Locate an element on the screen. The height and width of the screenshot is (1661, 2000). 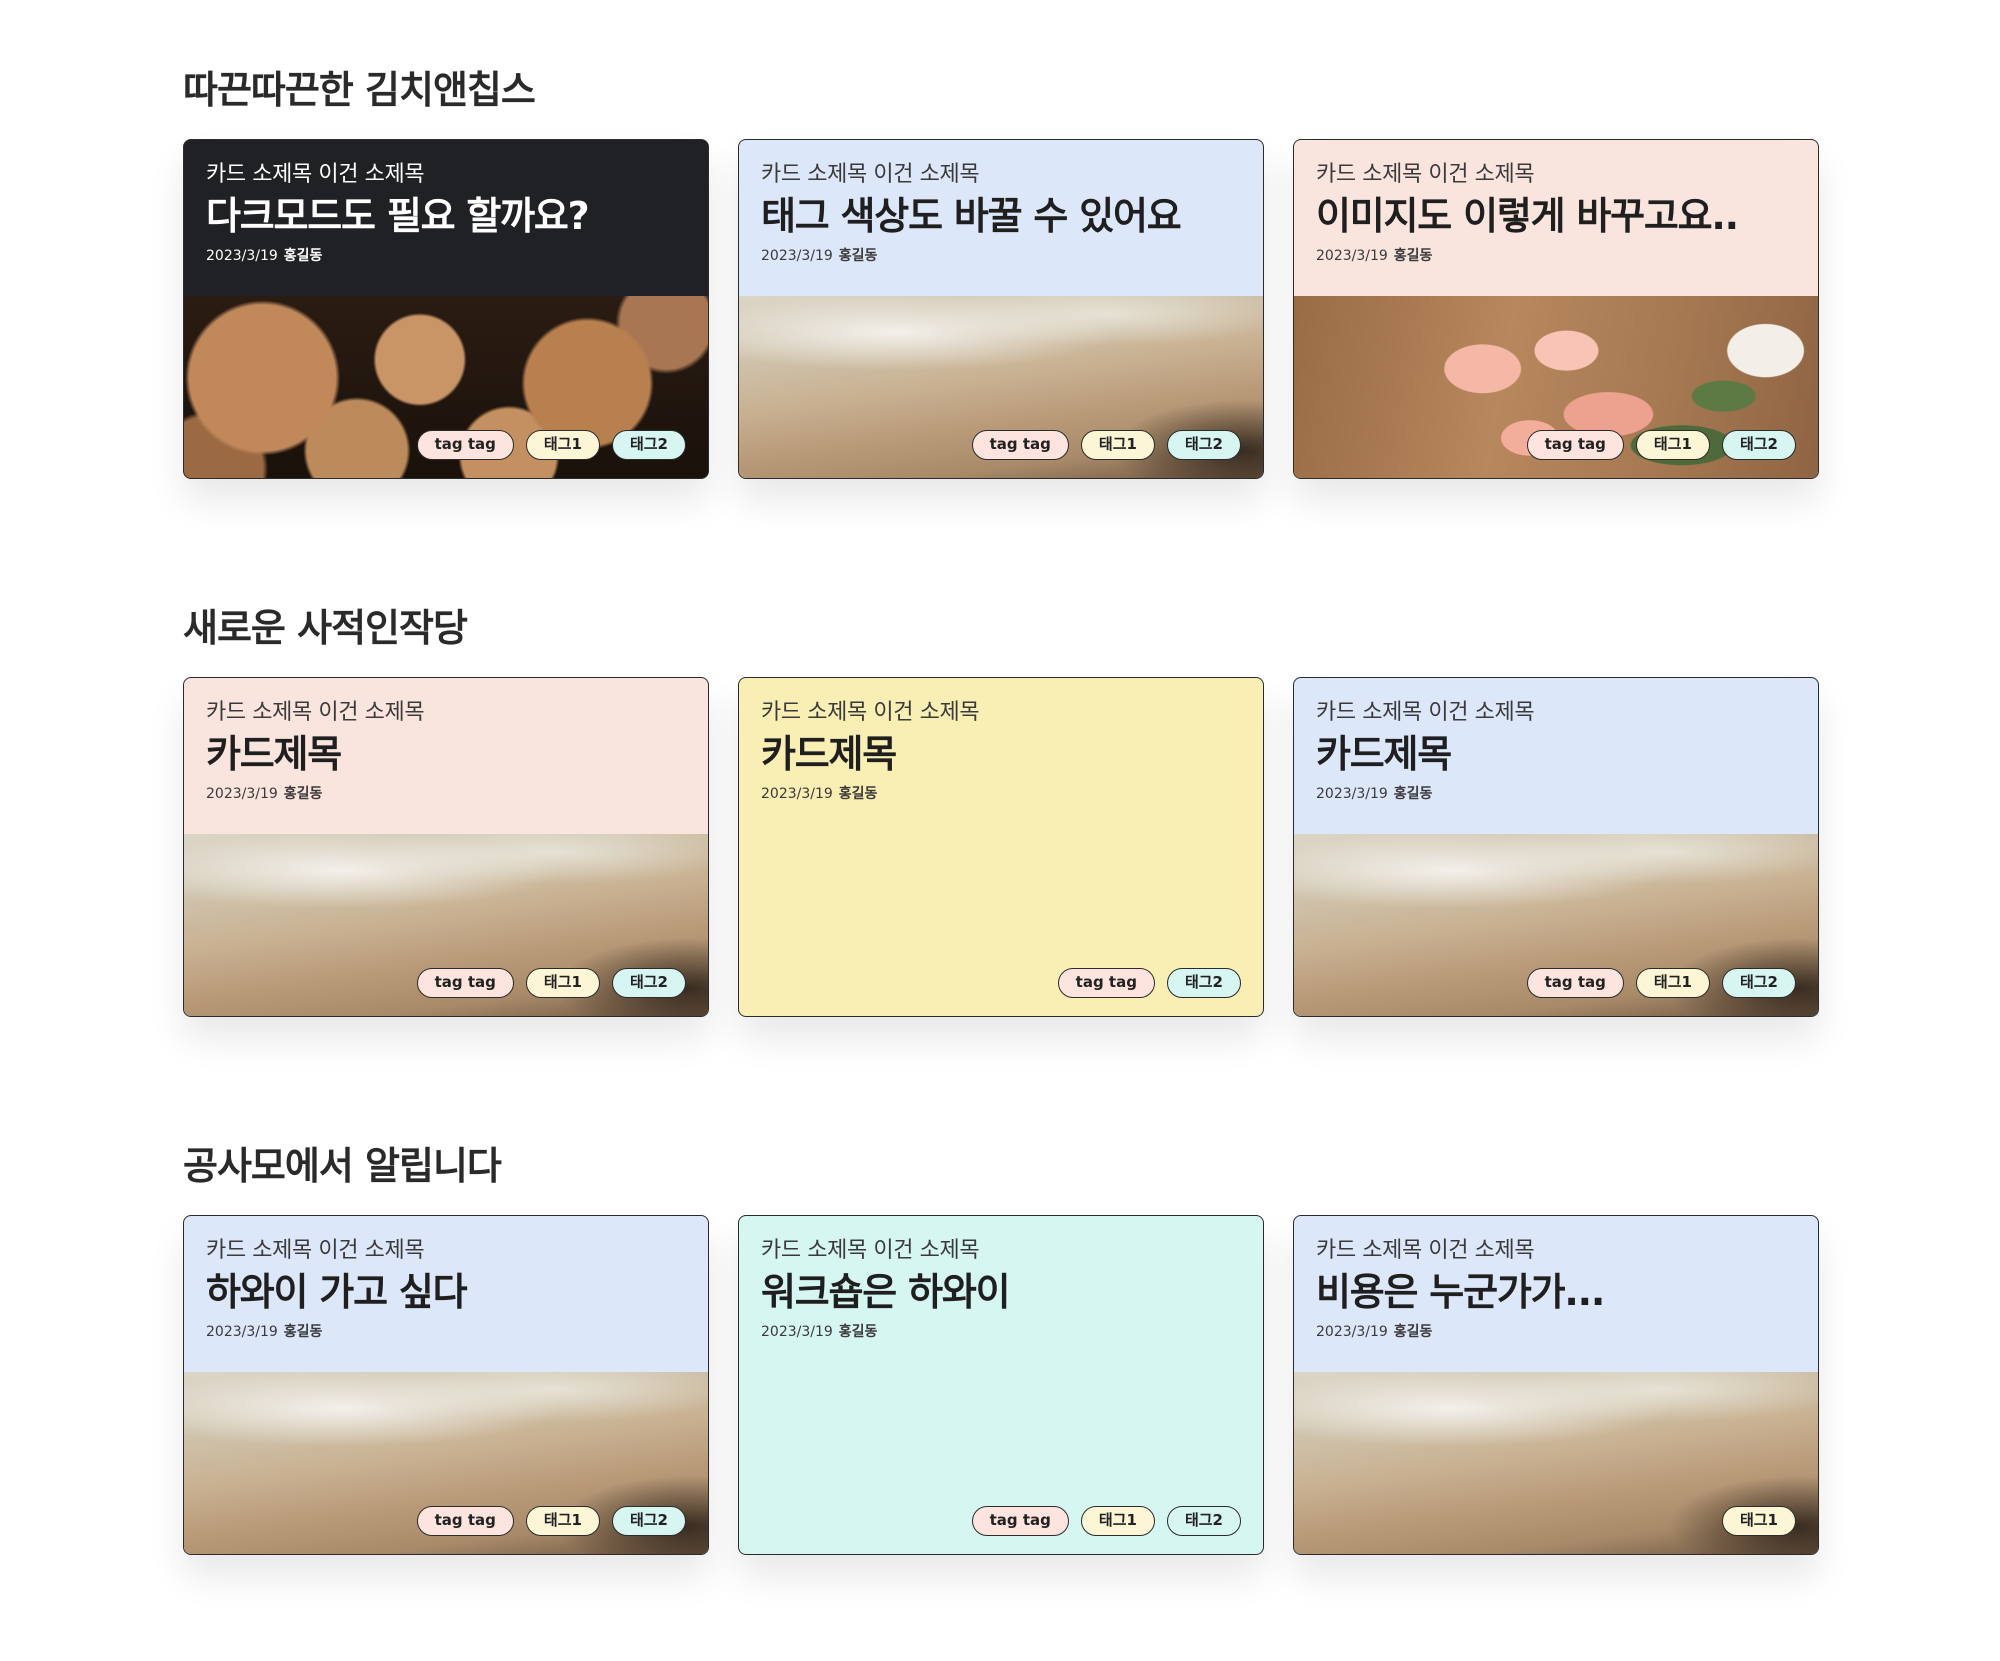
tag-list: 태그1 is located at coordinates (1758, 1521).